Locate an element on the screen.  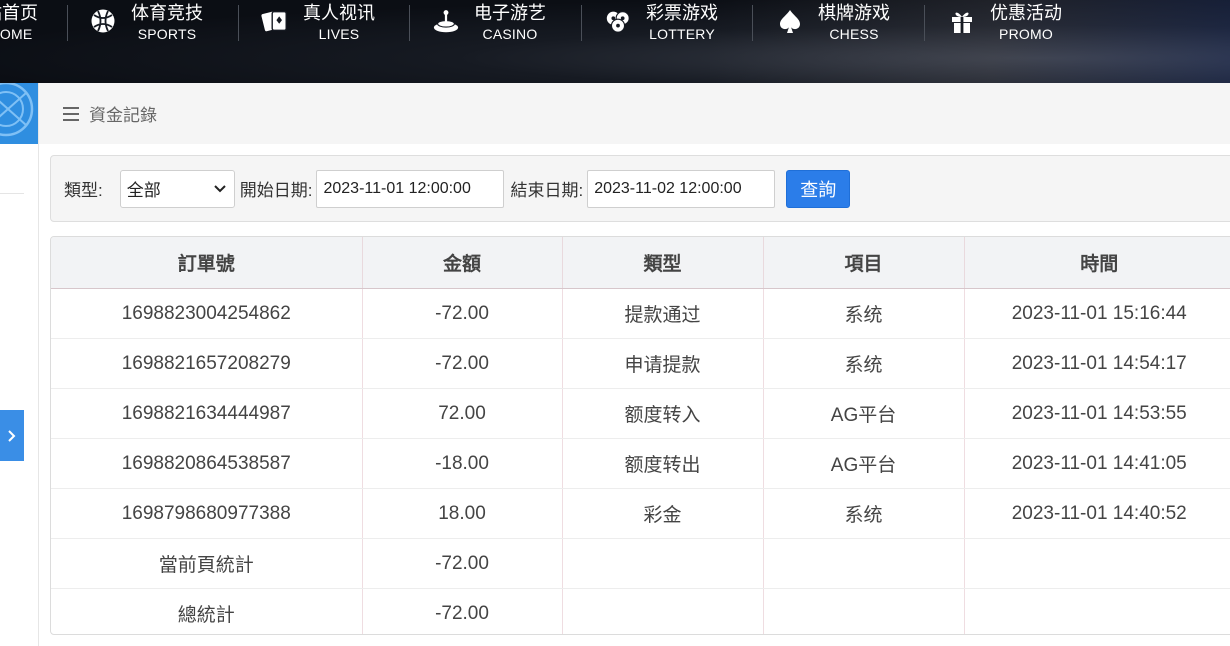
chevron-right-icon is located at coordinates (12, 435).